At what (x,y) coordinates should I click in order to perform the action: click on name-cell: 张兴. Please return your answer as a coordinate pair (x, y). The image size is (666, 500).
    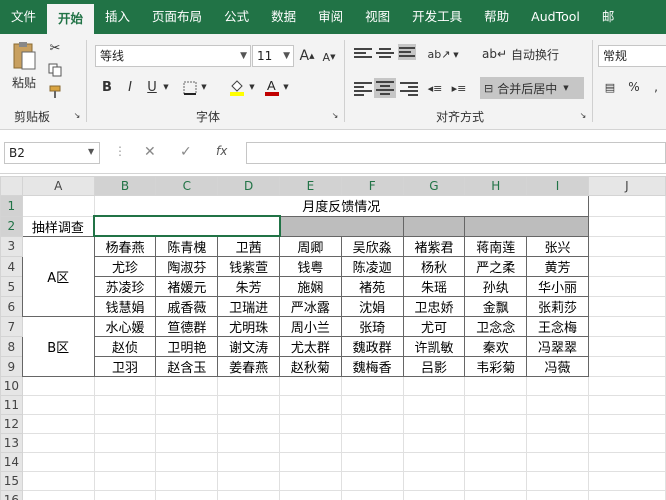
    Looking at the image, I should click on (557, 246).